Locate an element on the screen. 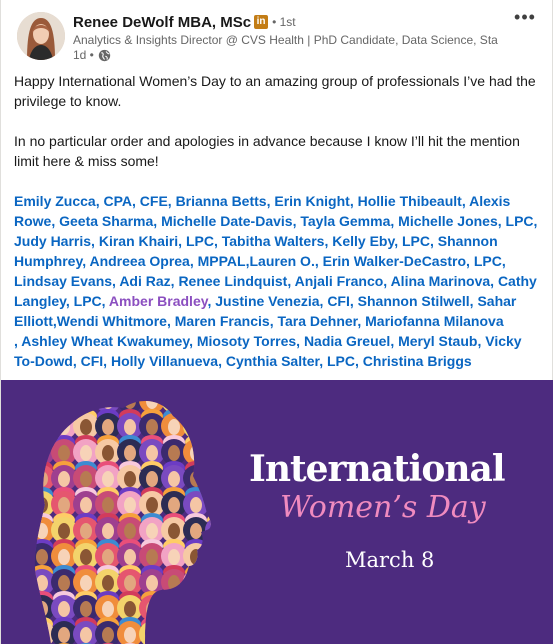  mention-link: Shannon Stilwell is located at coordinates (414, 301).